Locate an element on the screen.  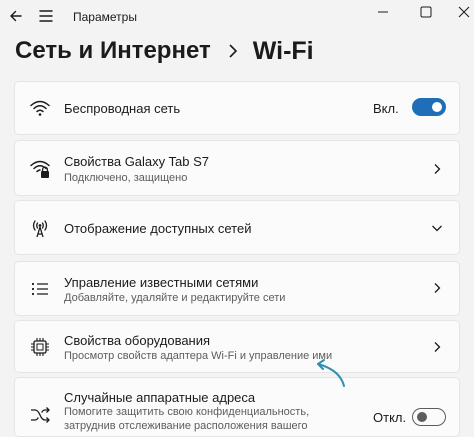
known-networks-label: Управление известными сетями is located at coordinates (161, 282).